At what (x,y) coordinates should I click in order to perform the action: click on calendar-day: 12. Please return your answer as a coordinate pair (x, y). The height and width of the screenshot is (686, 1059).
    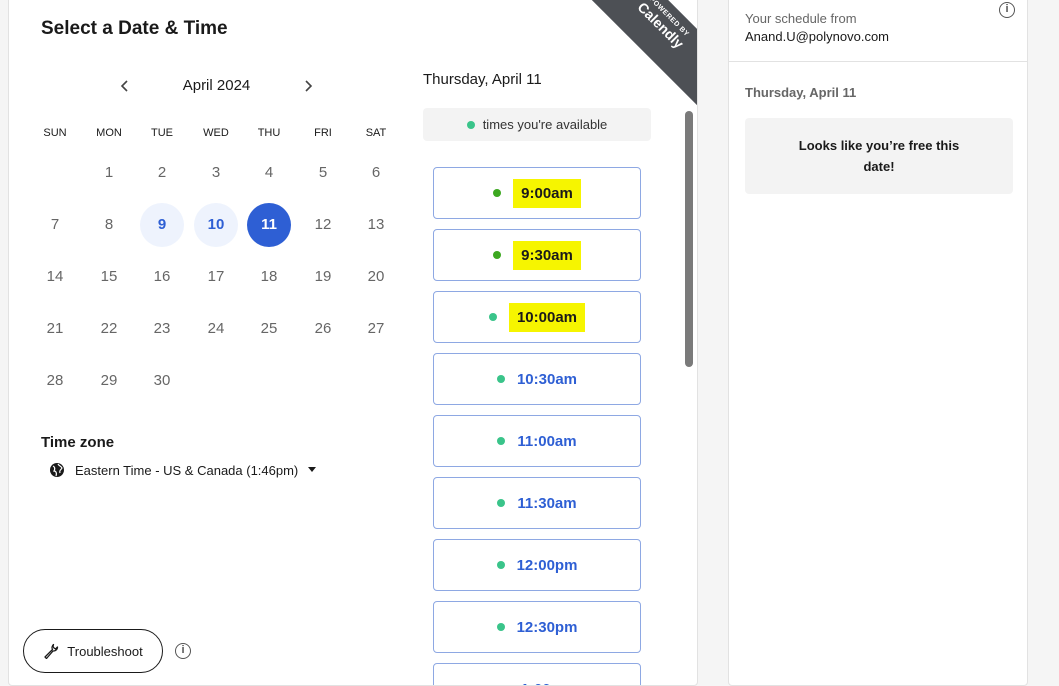
    Looking at the image, I should click on (323, 225).